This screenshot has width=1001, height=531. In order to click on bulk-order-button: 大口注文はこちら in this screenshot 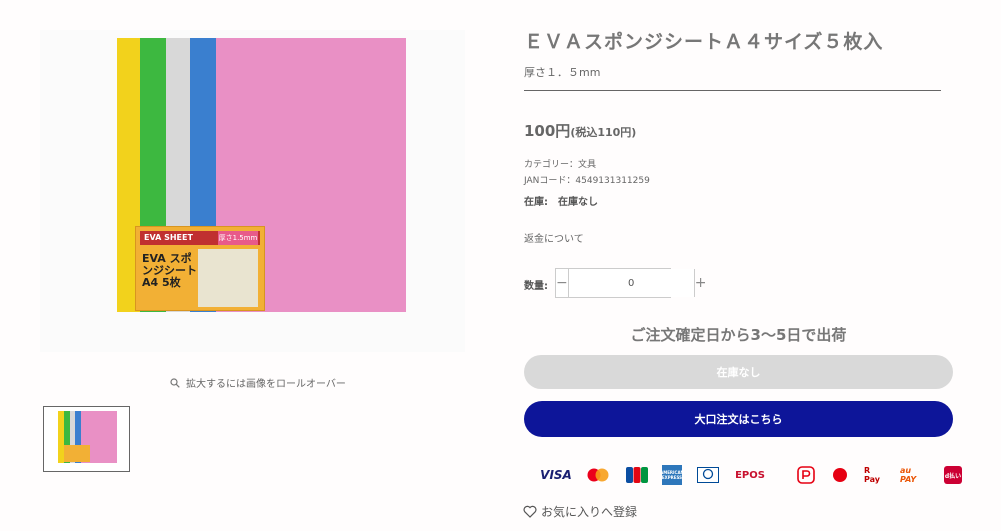, I will do `click(738, 419)`.